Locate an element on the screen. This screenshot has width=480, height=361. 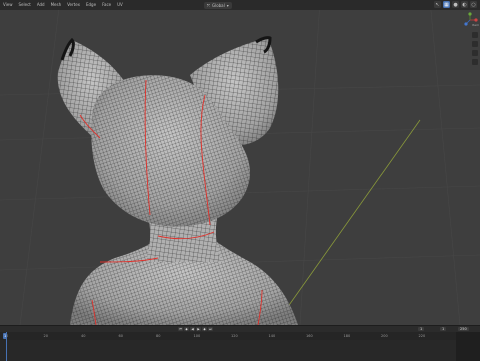
frame-ruler: 020406080100120140160180200220240 is located at coordinates (240, 336).